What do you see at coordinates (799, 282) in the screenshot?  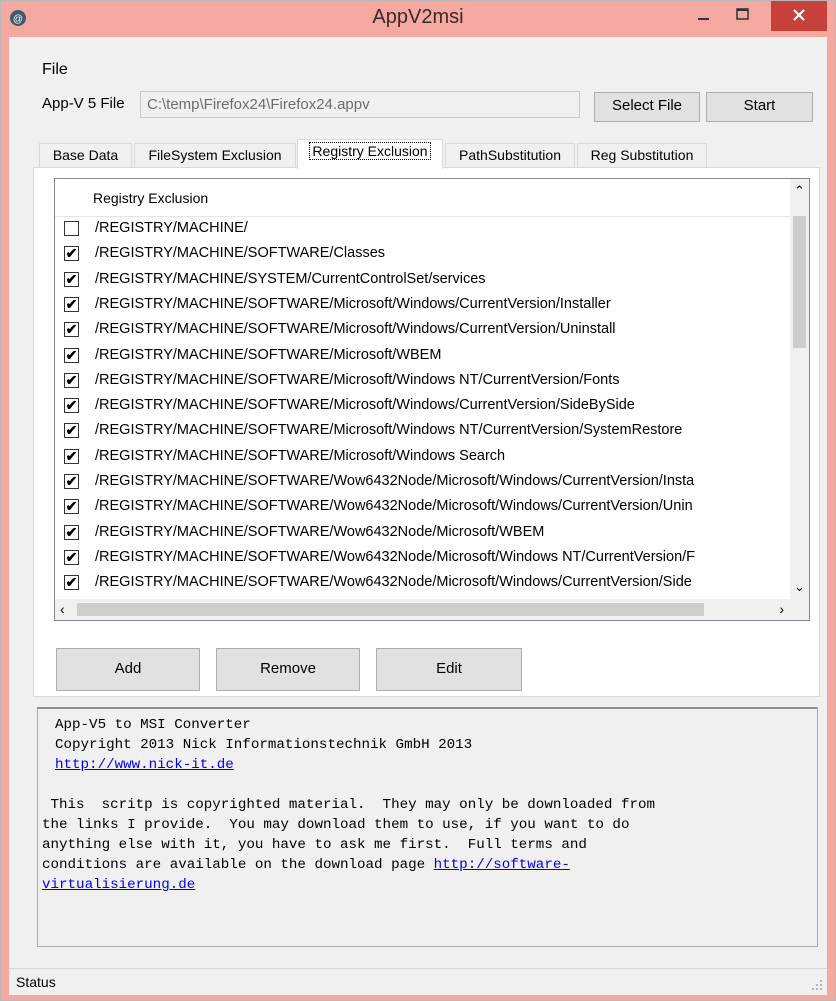 I see `vertical-scroll-thumb` at bounding box center [799, 282].